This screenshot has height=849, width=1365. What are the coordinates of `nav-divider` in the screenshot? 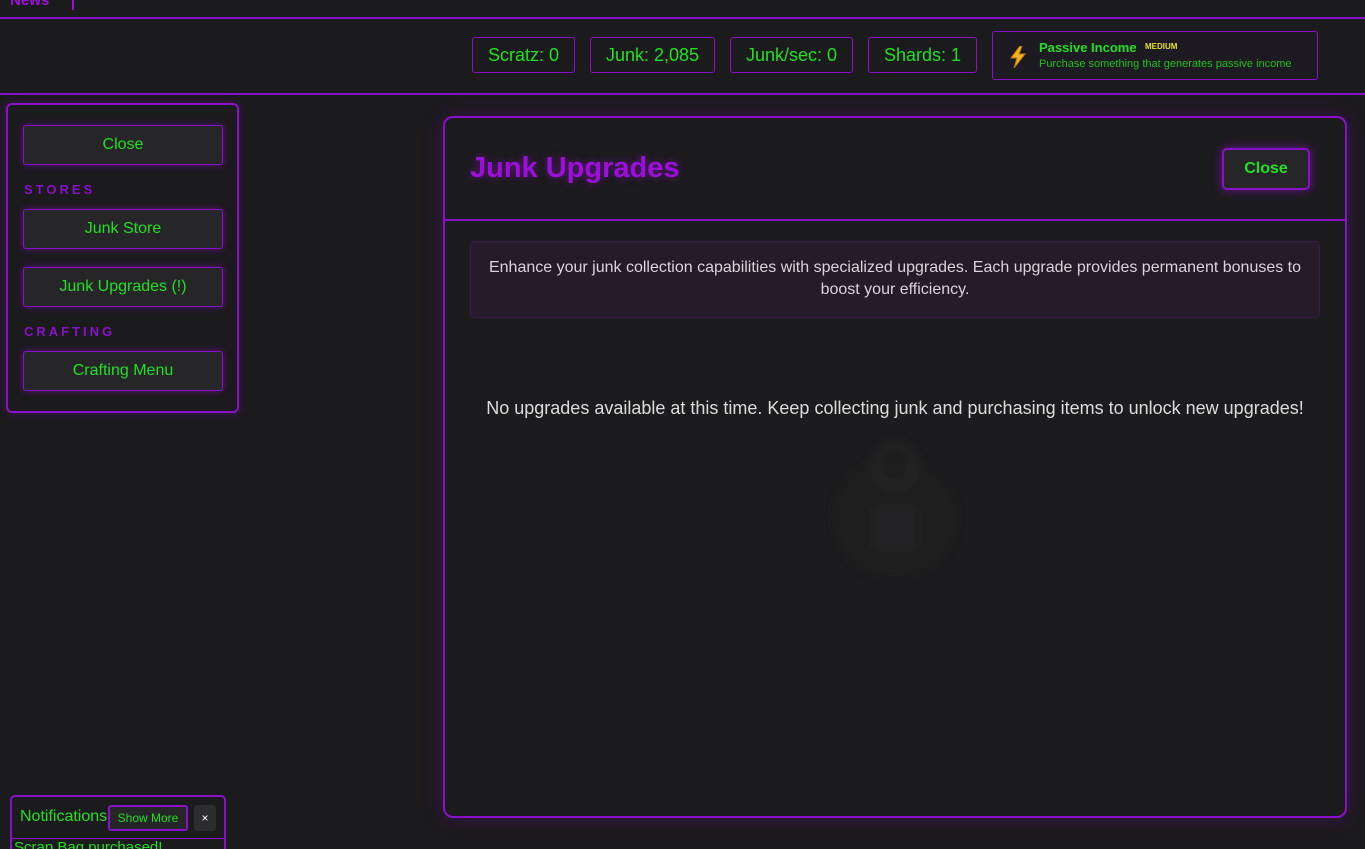 It's located at (73, 5).